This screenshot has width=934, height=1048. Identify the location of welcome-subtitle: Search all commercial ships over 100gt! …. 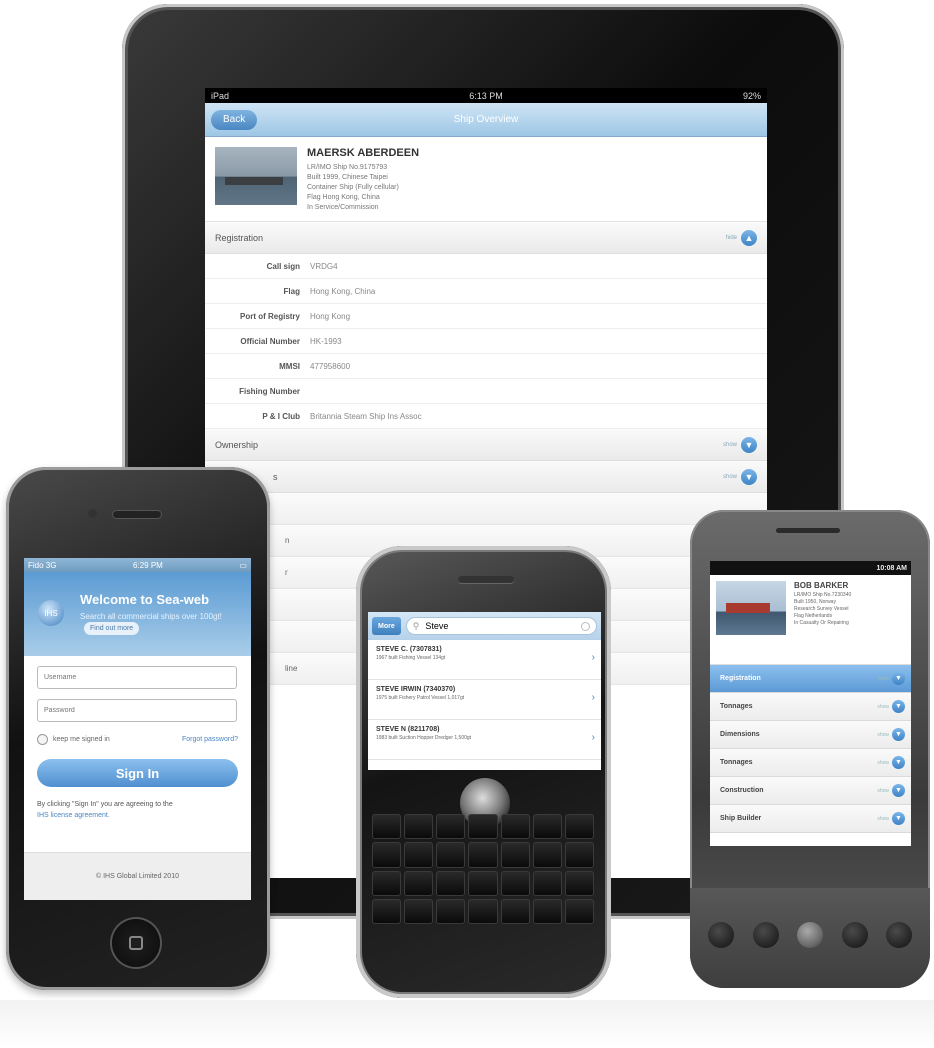
(161, 623).